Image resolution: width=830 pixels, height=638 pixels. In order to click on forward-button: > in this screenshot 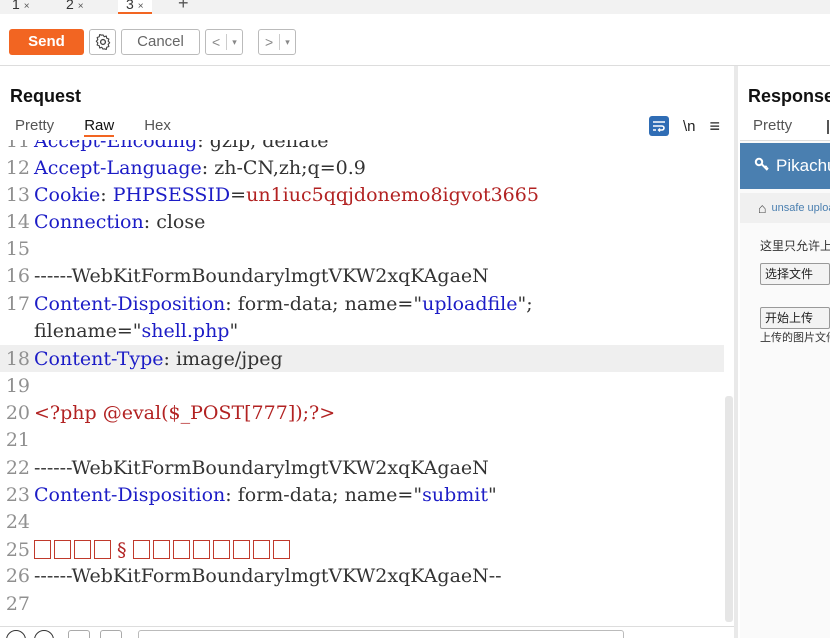, I will do `click(269, 42)`.